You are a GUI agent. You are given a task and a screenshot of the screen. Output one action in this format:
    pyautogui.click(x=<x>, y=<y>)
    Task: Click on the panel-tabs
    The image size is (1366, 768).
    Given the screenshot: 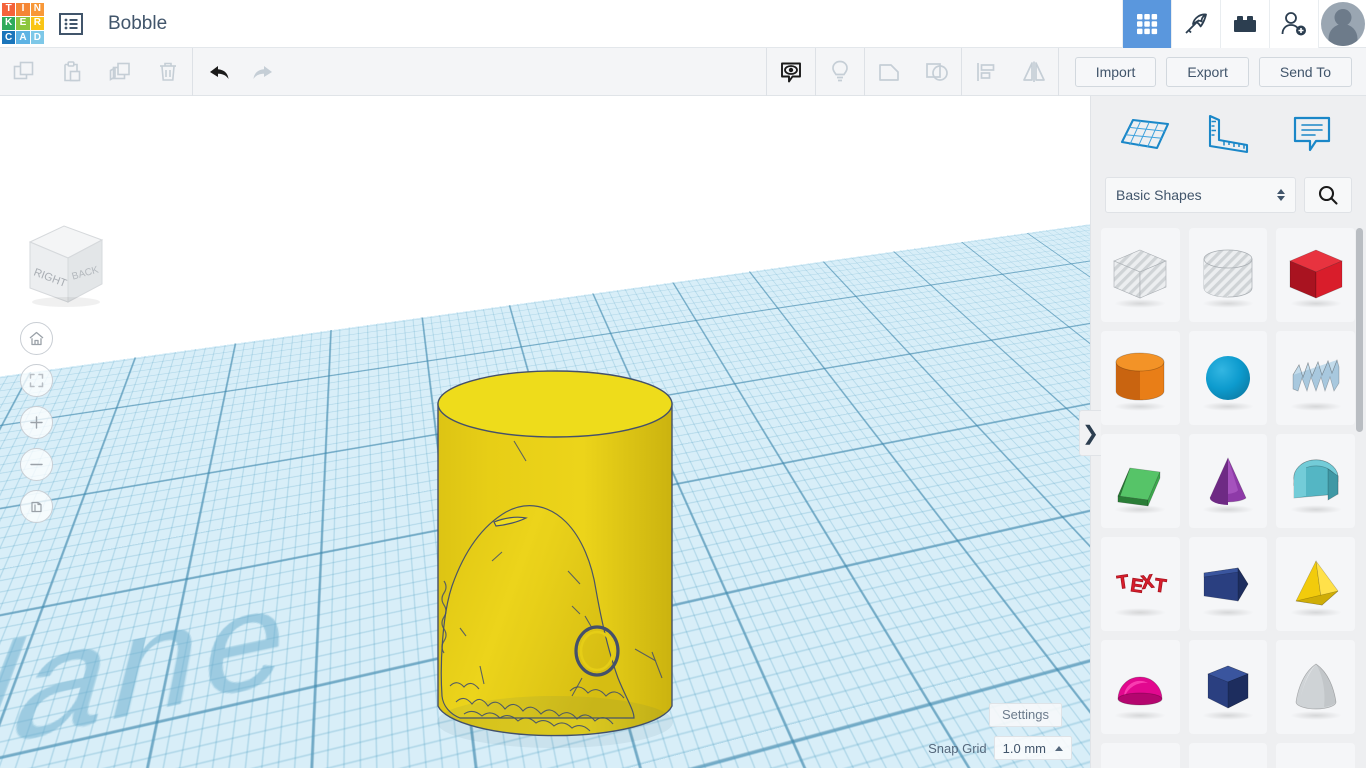 What is the action you would take?
    pyautogui.click(x=1228, y=134)
    